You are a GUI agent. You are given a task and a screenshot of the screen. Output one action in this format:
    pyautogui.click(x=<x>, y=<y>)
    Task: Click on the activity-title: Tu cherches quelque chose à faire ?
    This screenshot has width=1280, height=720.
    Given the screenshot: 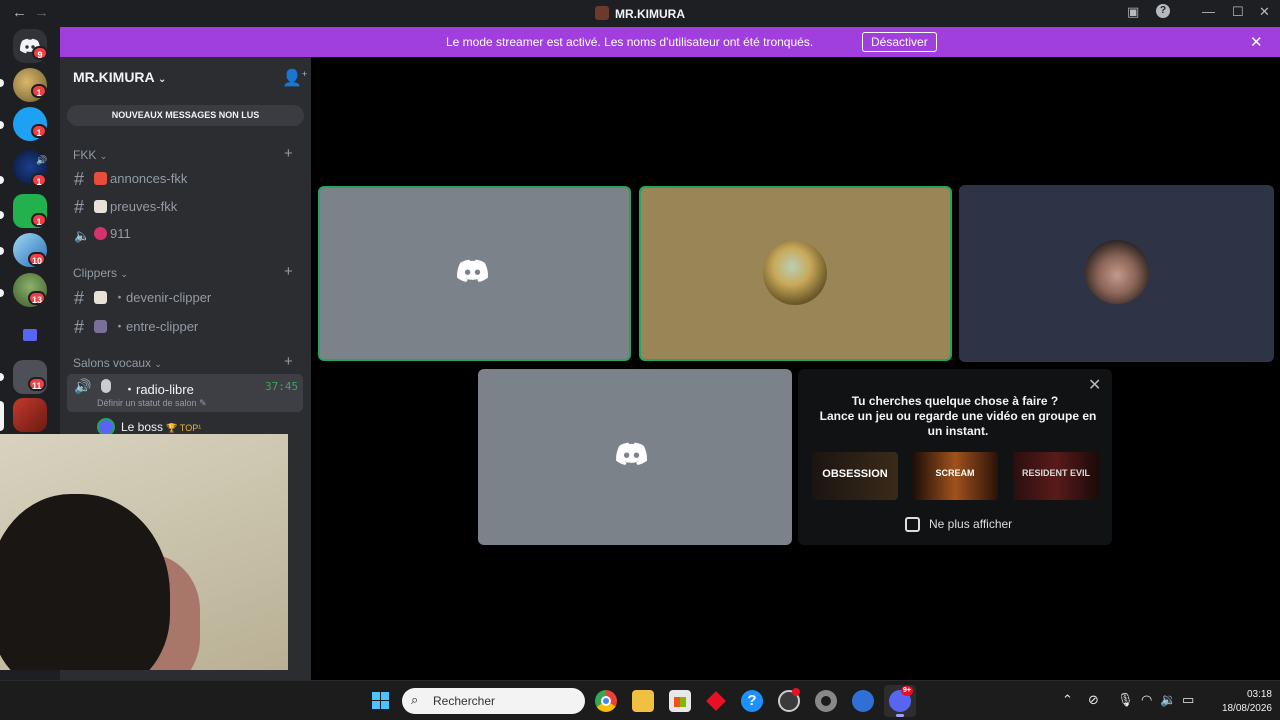 What is the action you would take?
    pyautogui.click(x=955, y=401)
    